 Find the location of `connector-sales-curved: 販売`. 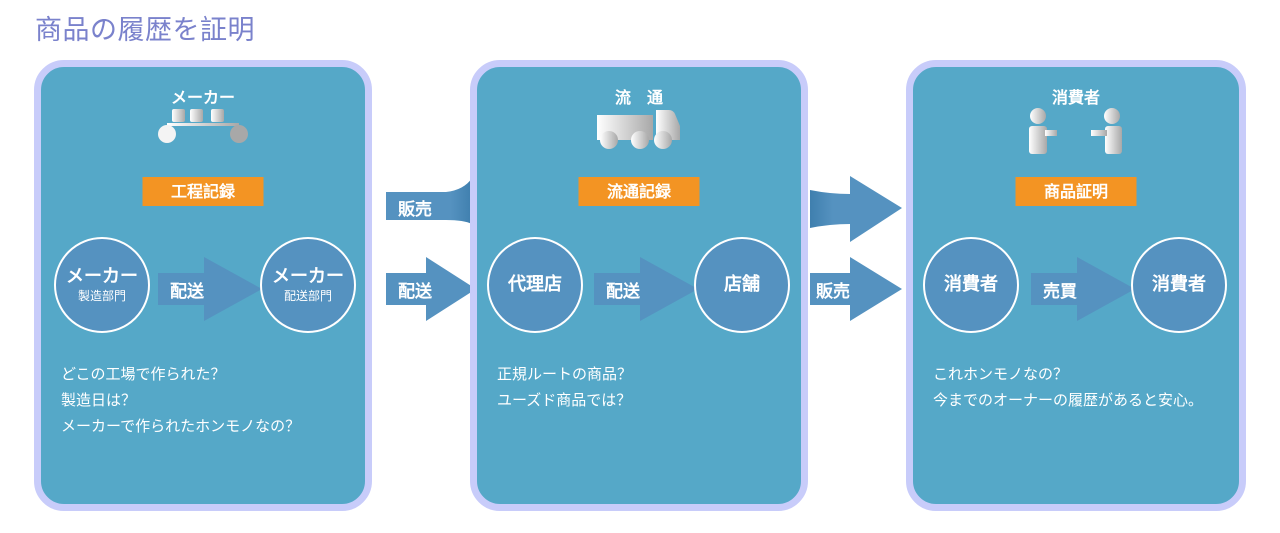

connector-sales-curved: 販売 is located at coordinates (429, 201).